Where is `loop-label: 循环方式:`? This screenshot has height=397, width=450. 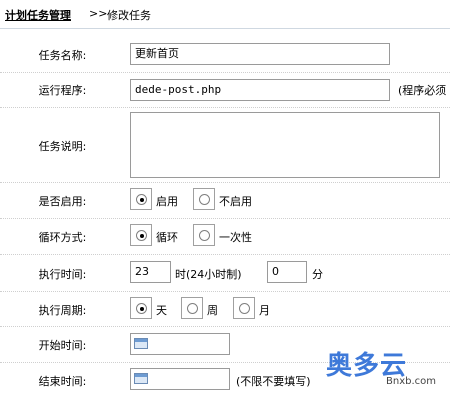 loop-label: 循环方式: is located at coordinates (62, 237).